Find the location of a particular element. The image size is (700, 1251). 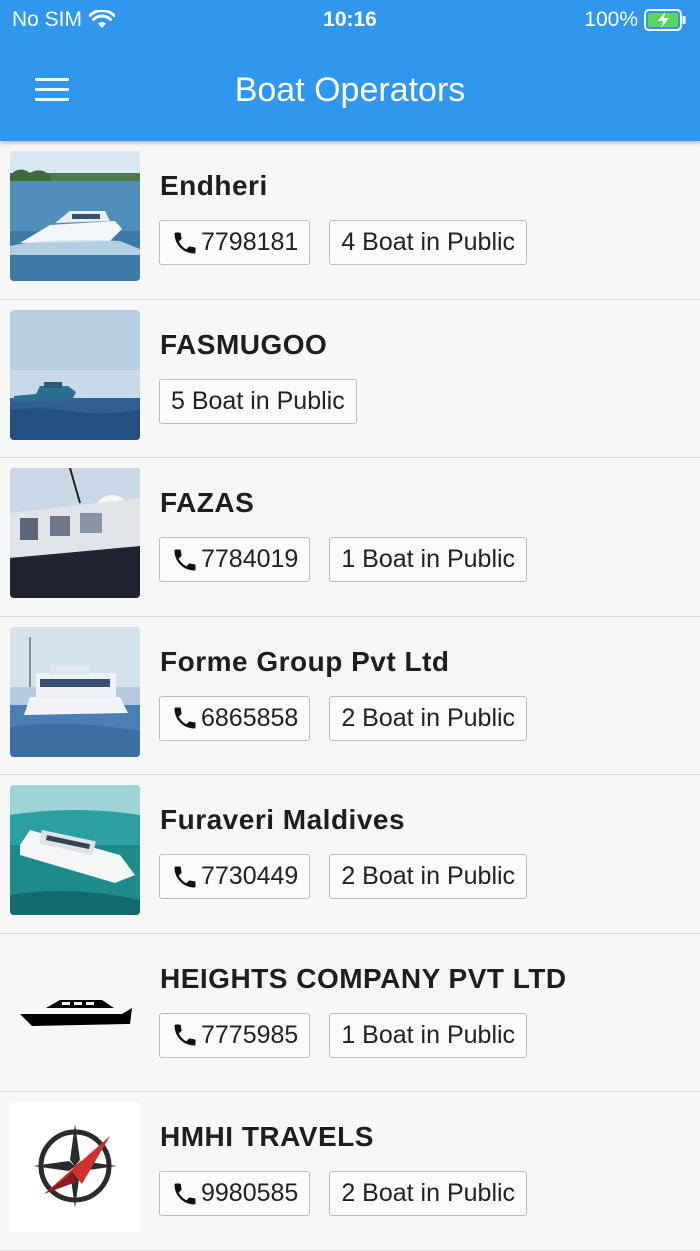

operator-name: HEIGHTS COMPANY PVT LTD is located at coordinates (363, 978).